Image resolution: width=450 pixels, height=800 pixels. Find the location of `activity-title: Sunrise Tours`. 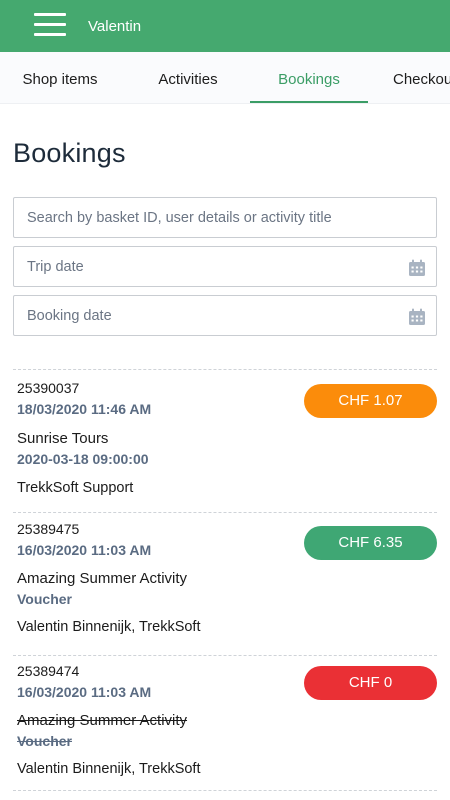

activity-title: Sunrise Tours is located at coordinates (63, 438).